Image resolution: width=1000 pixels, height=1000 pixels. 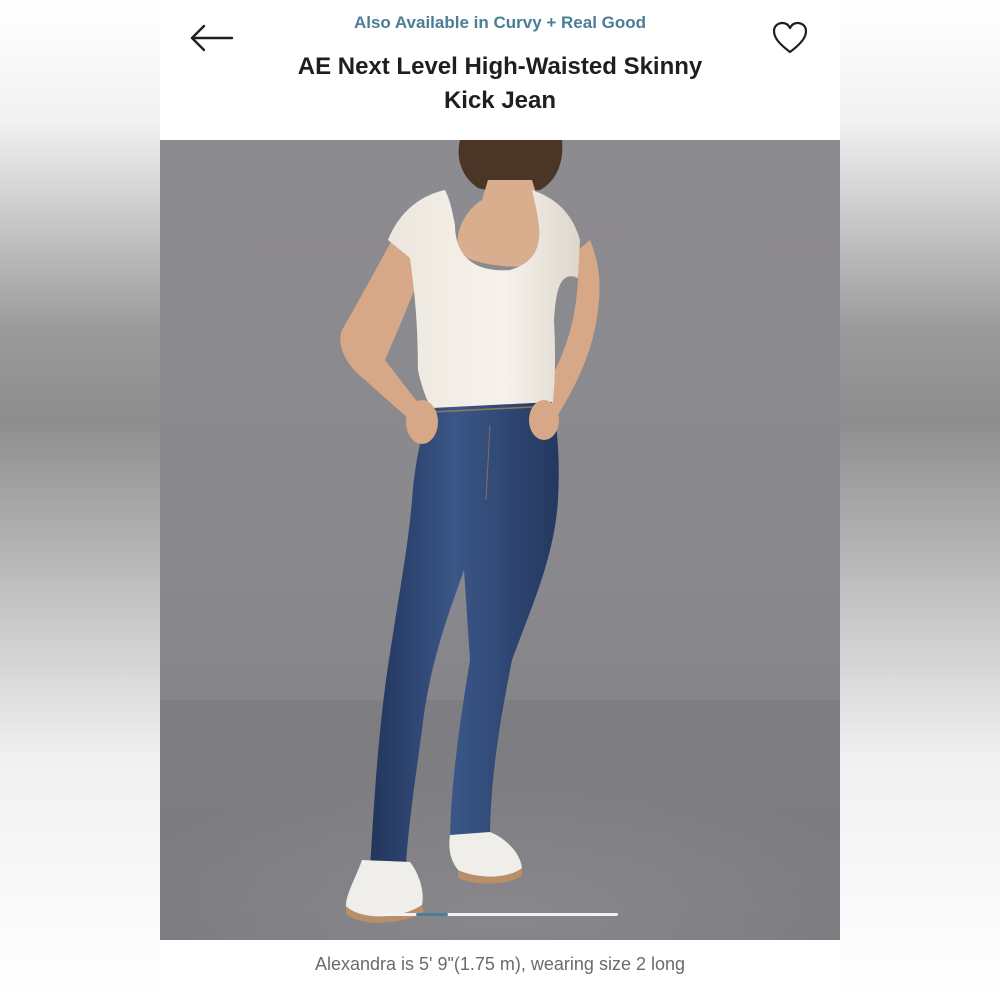 What do you see at coordinates (432, 914) in the screenshot?
I see `carousel-active-segment` at bounding box center [432, 914].